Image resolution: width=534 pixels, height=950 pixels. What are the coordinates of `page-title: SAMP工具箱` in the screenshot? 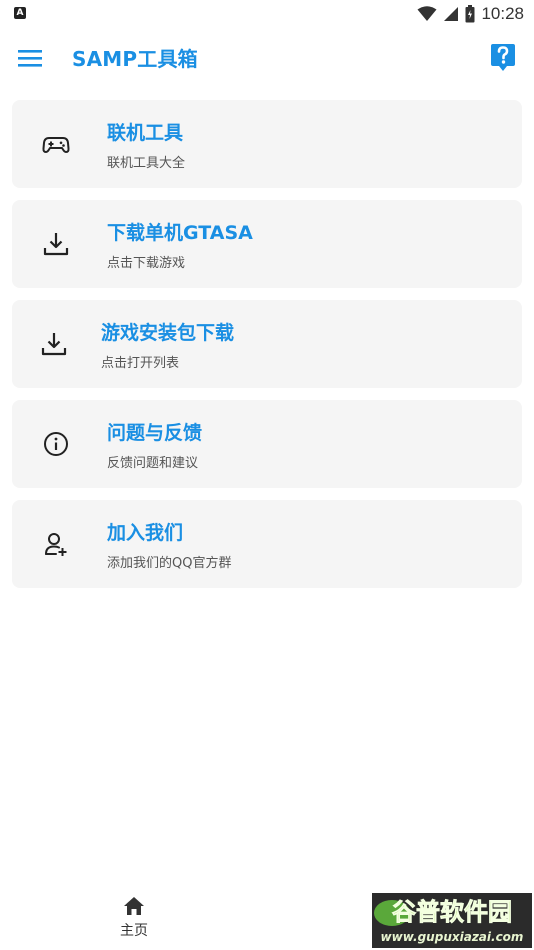 It's located at (135, 59).